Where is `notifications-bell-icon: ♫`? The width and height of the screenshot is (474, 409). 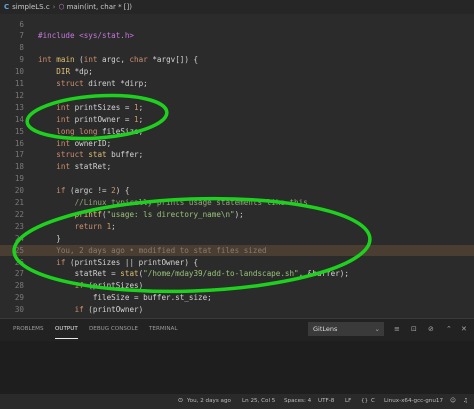
notifications-bell-icon: ♫ is located at coordinates (465, 401).